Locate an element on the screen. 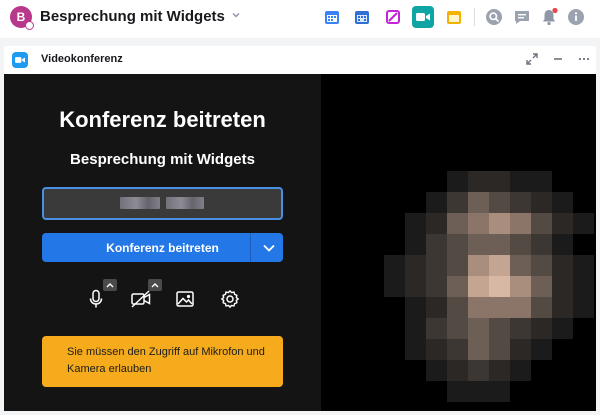 The width and height of the screenshot is (600, 415). camera-off-icon is located at coordinates (141, 299).